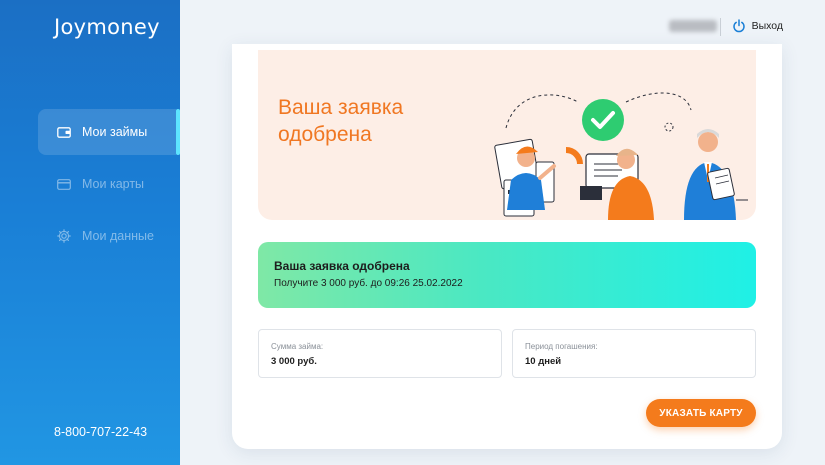 The height and width of the screenshot is (465, 825). I want to click on logout-label: Выход, so click(767, 26).